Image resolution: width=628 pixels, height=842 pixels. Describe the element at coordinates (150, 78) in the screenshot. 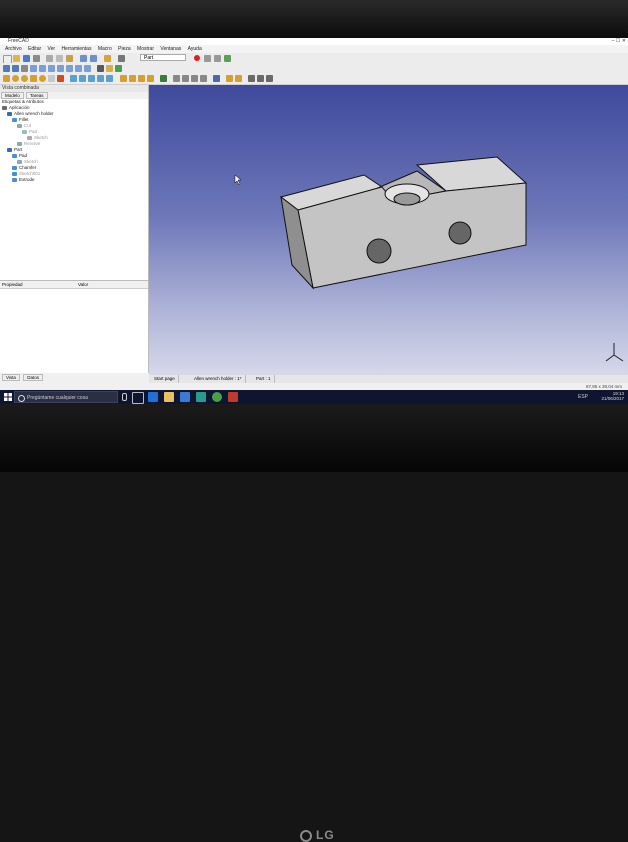

I see `common-icon` at that location.